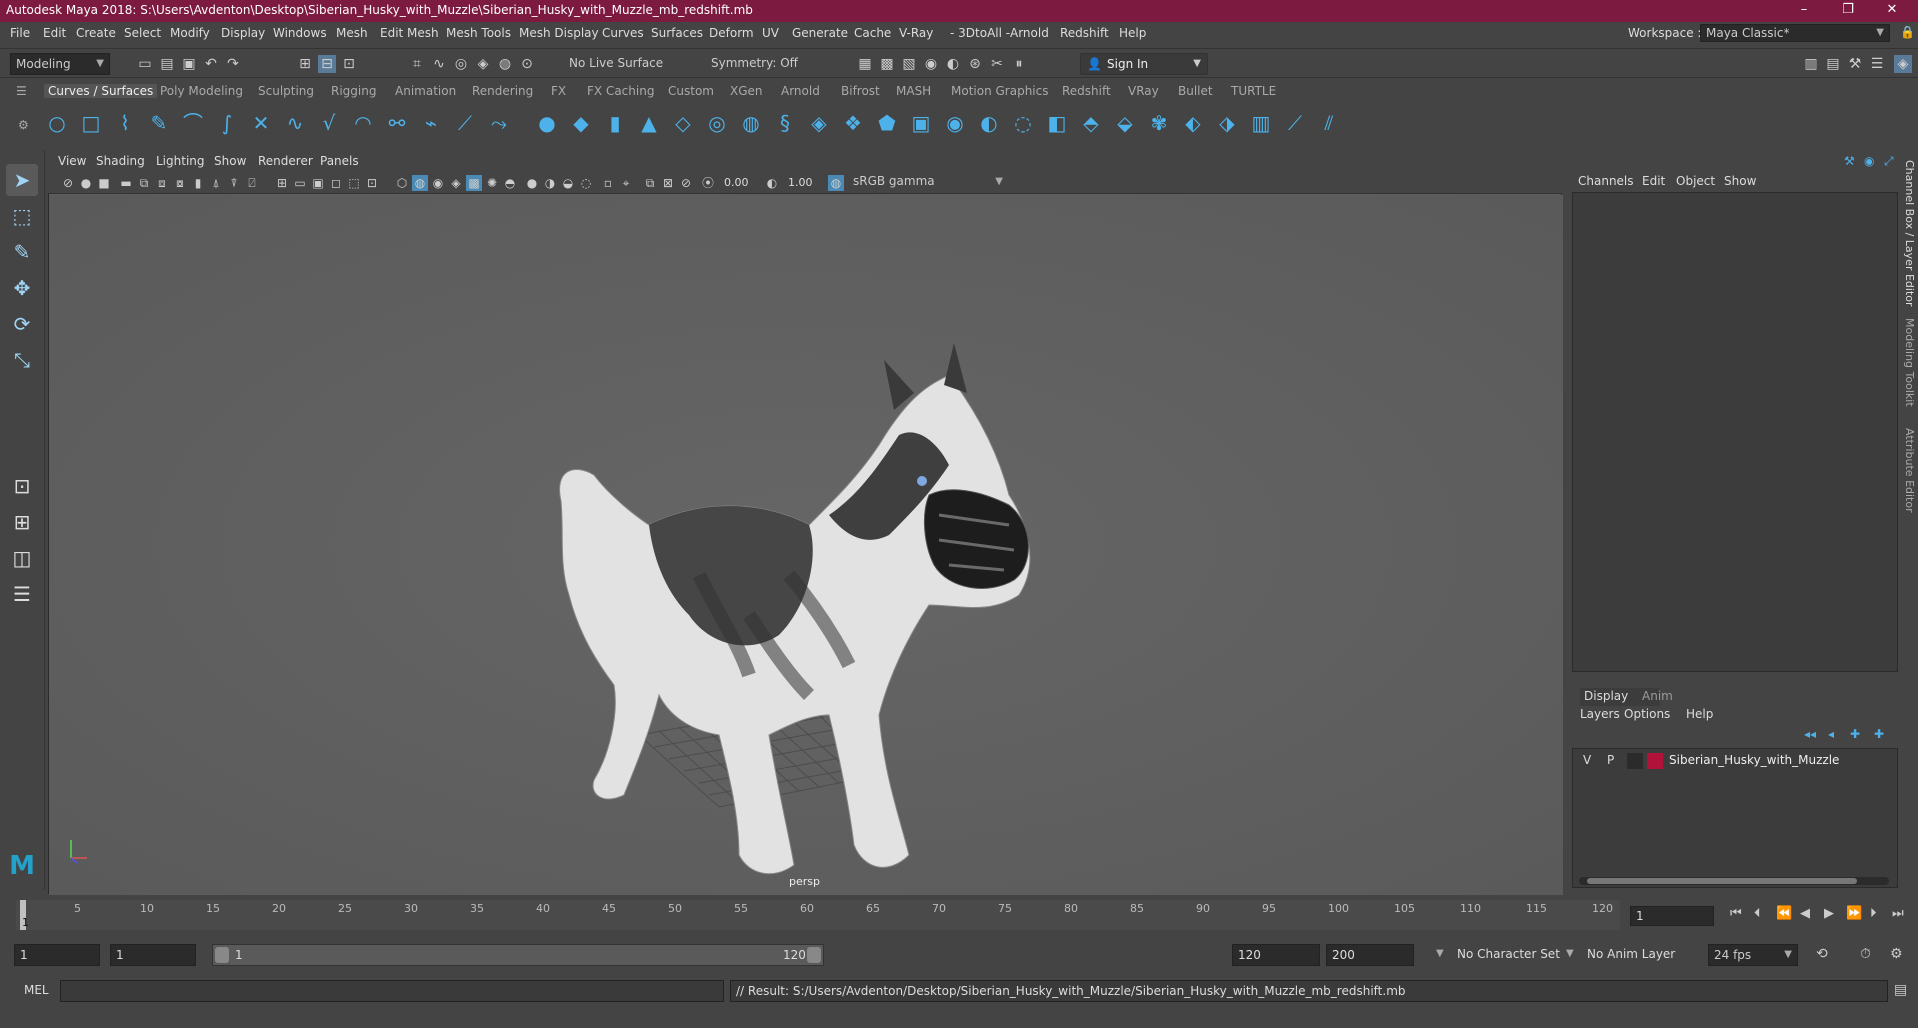 This screenshot has height=1028, width=1918. What do you see at coordinates (1909, 470) in the screenshot?
I see `side-tab-attribute-editor: Attribute Editor` at bounding box center [1909, 470].